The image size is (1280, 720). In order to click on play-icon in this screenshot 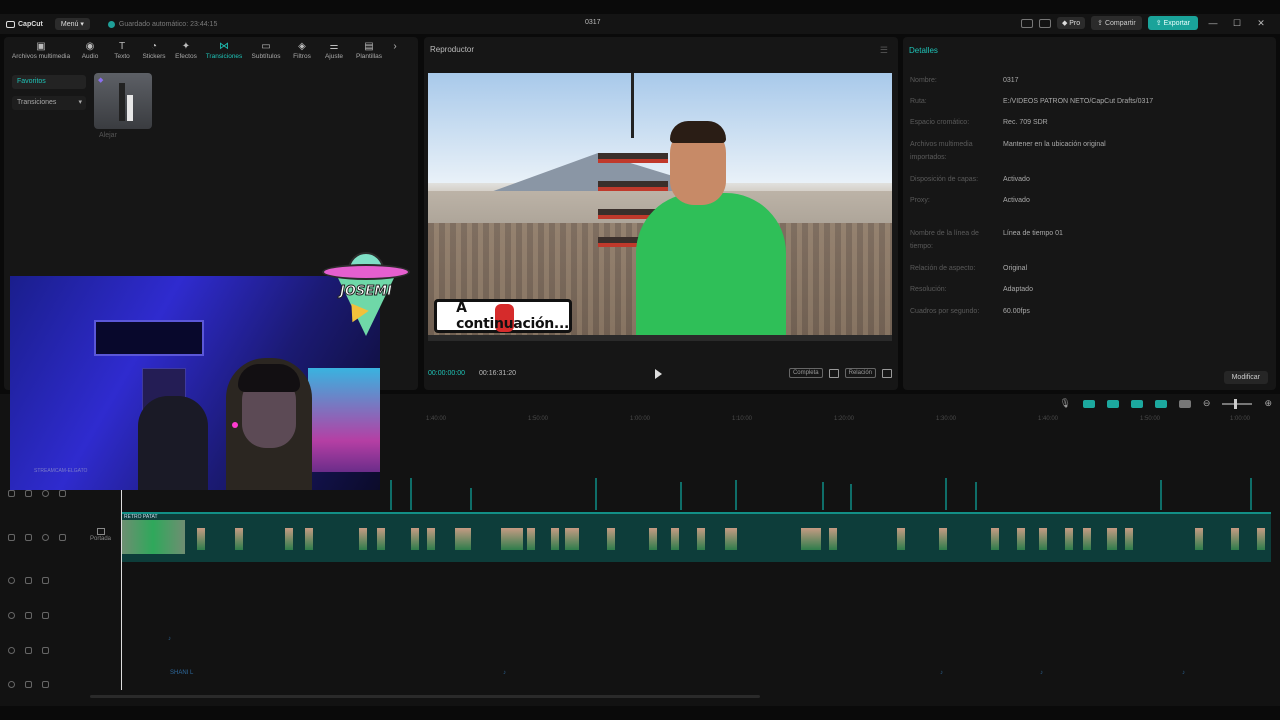, I will do `click(658, 374)`.